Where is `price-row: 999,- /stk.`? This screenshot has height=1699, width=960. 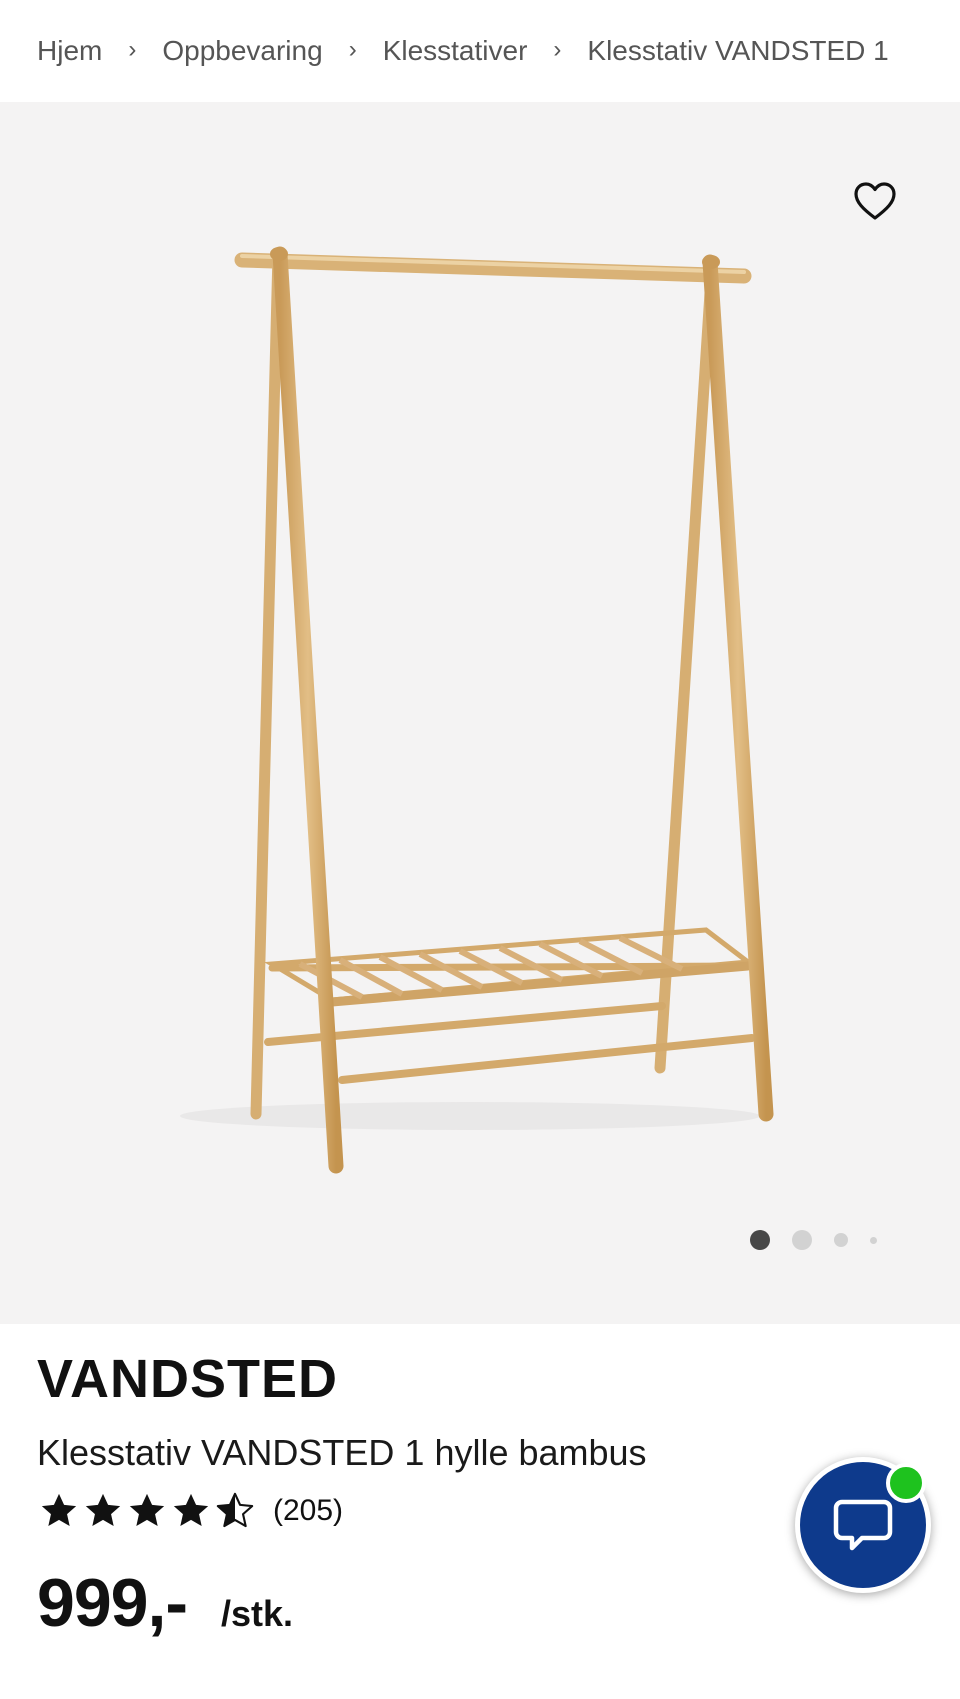
price-row: 999,- /stk. is located at coordinates (165, 1603).